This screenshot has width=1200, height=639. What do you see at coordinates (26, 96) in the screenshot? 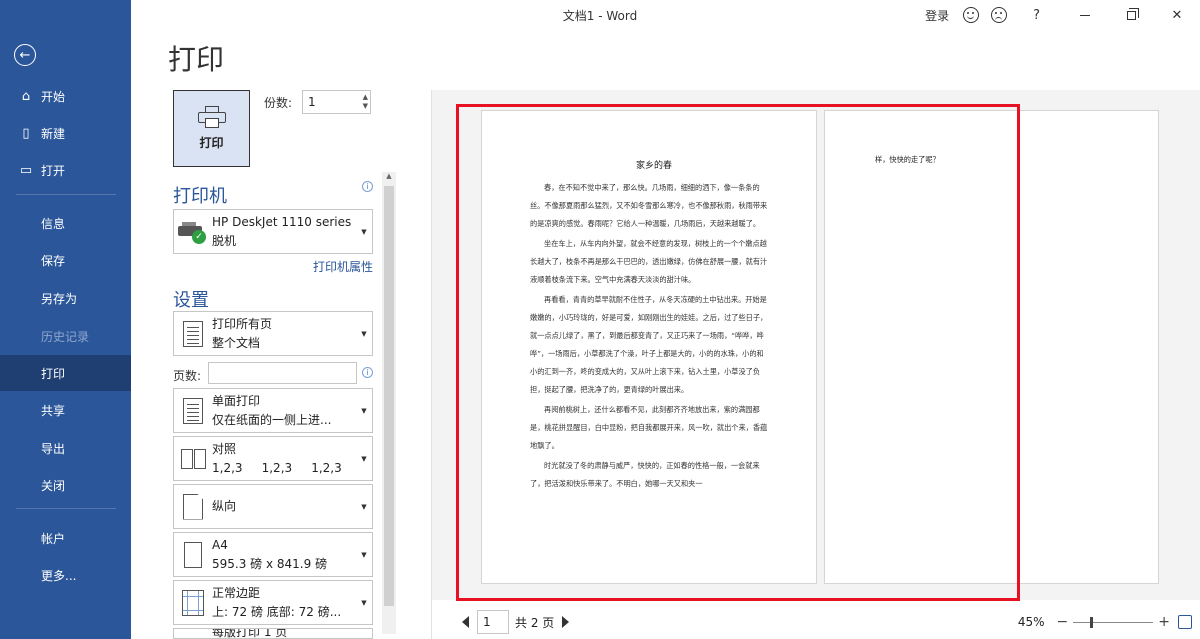
I see `home-icon: ⌂` at bounding box center [26, 96].